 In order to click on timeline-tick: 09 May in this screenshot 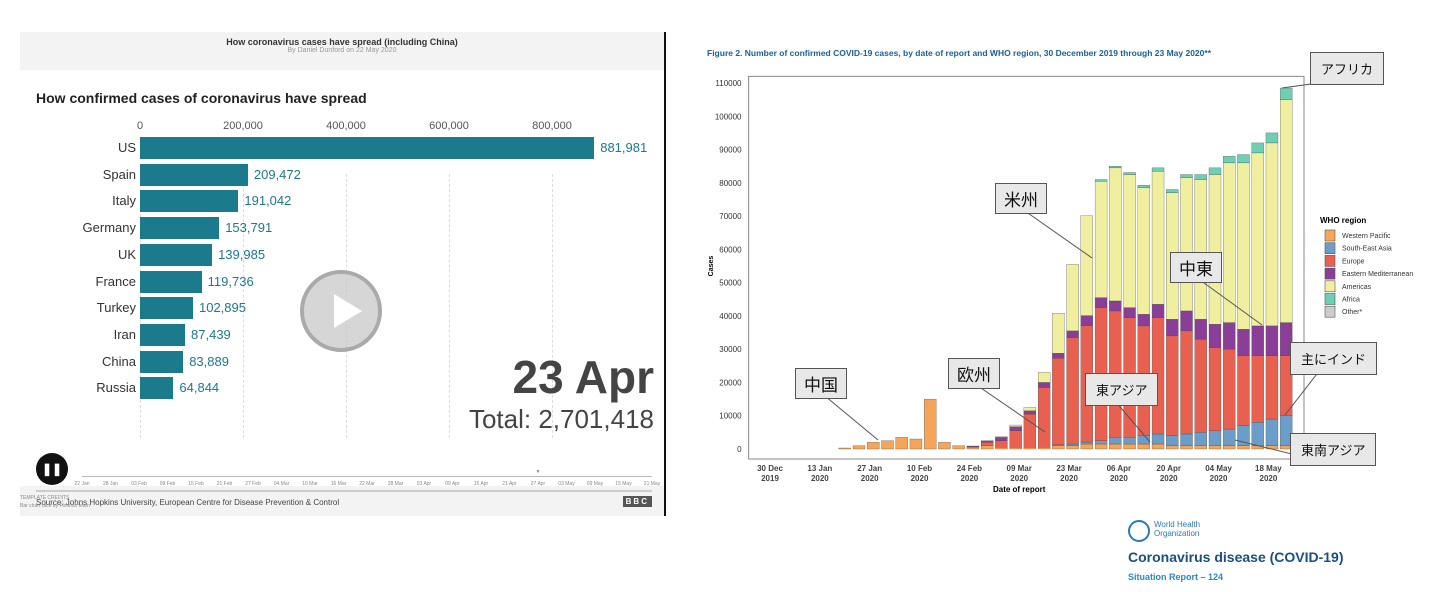, I will do `click(595, 484)`.